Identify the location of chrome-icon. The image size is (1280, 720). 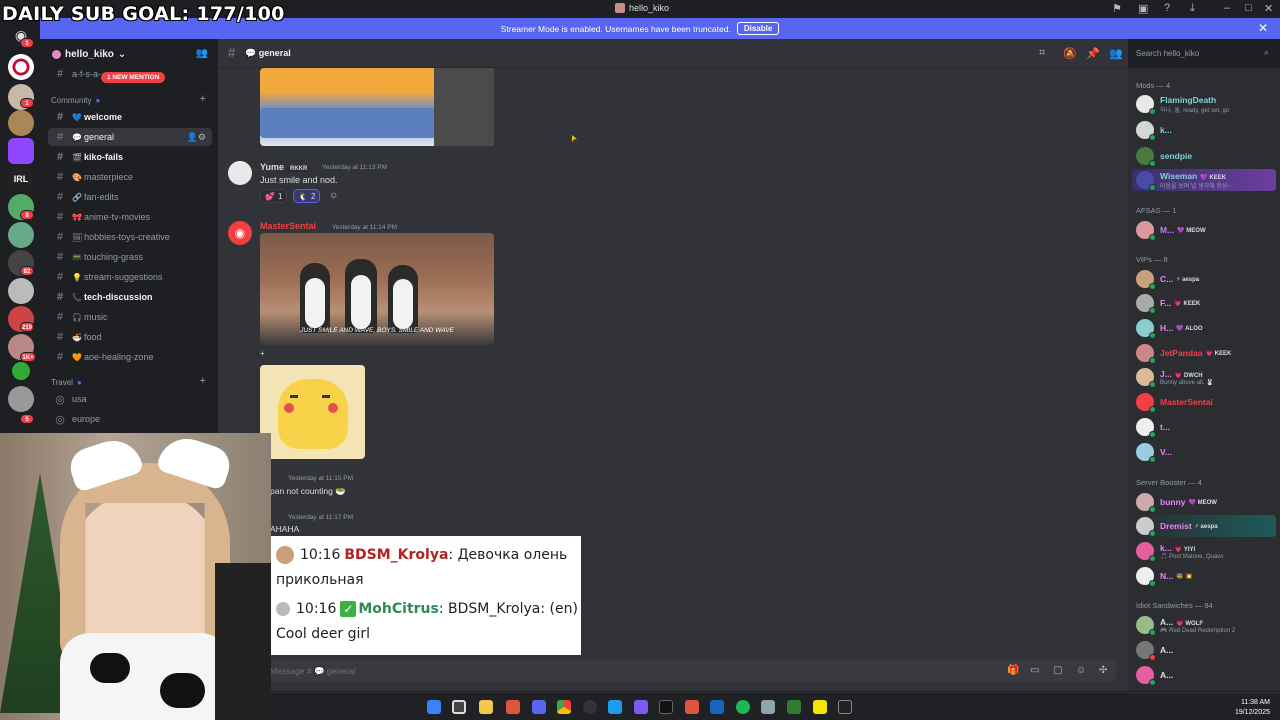
(564, 707).